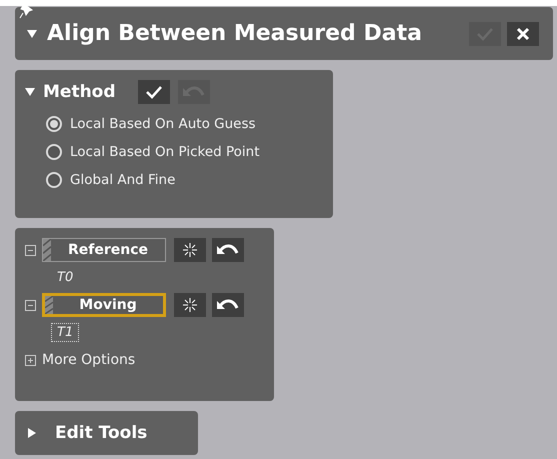 This screenshot has width=557, height=459. What do you see at coordinates (104, 250) in the screenshot?
I see `dataset-button: Reference` at bounding box center [104, 250].